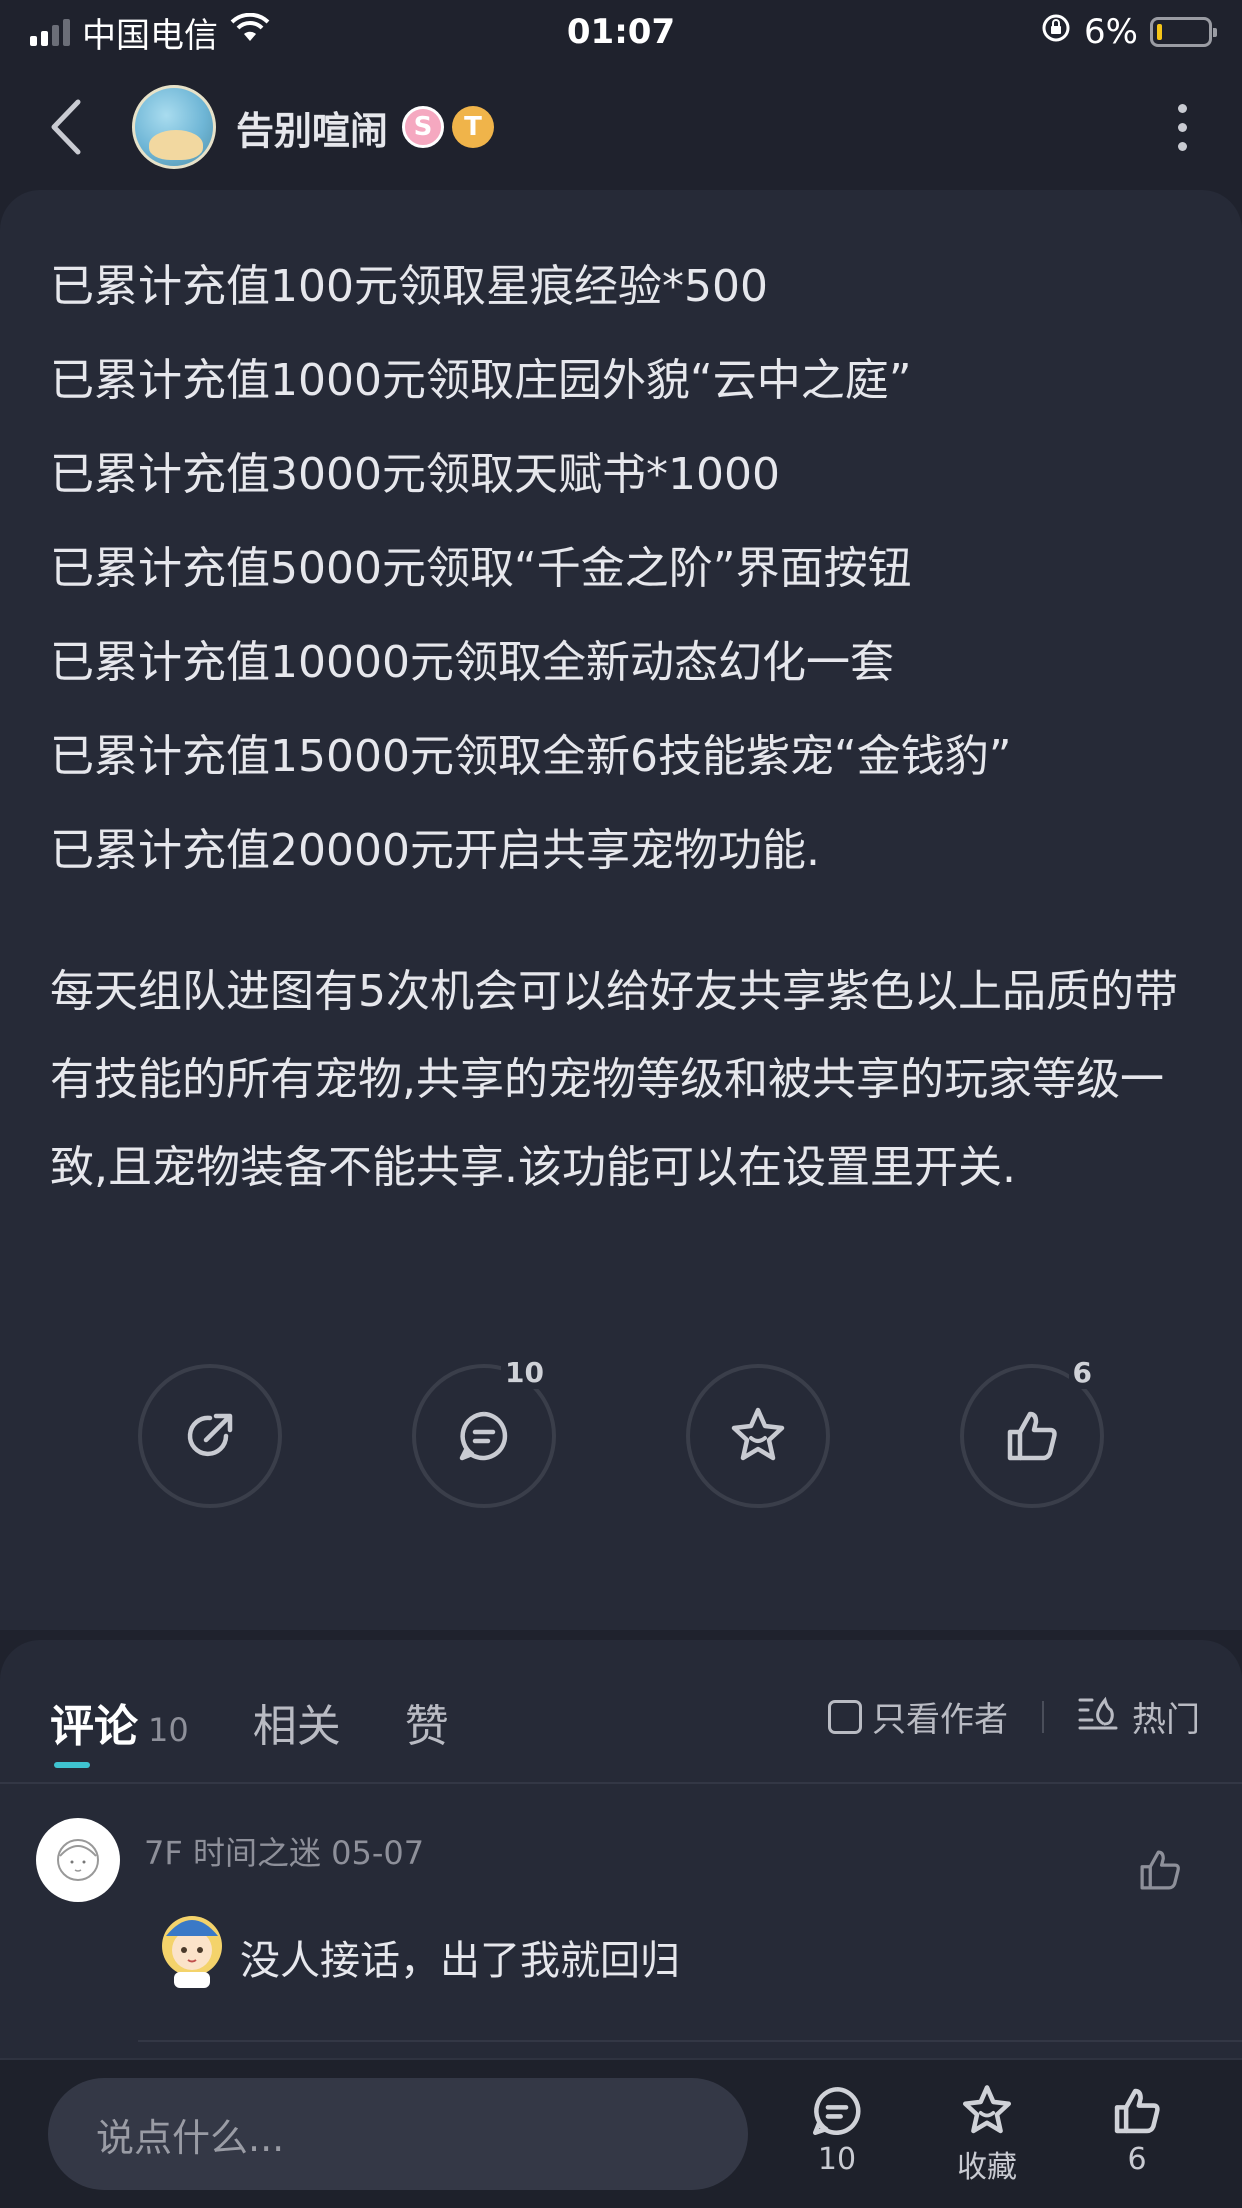 This screenshot has height=2208, width=1242. Describe the element at coordinates (460, 1961) in the screenshot. I see `comment-text: 没人接话，出了我就回归` at that location.